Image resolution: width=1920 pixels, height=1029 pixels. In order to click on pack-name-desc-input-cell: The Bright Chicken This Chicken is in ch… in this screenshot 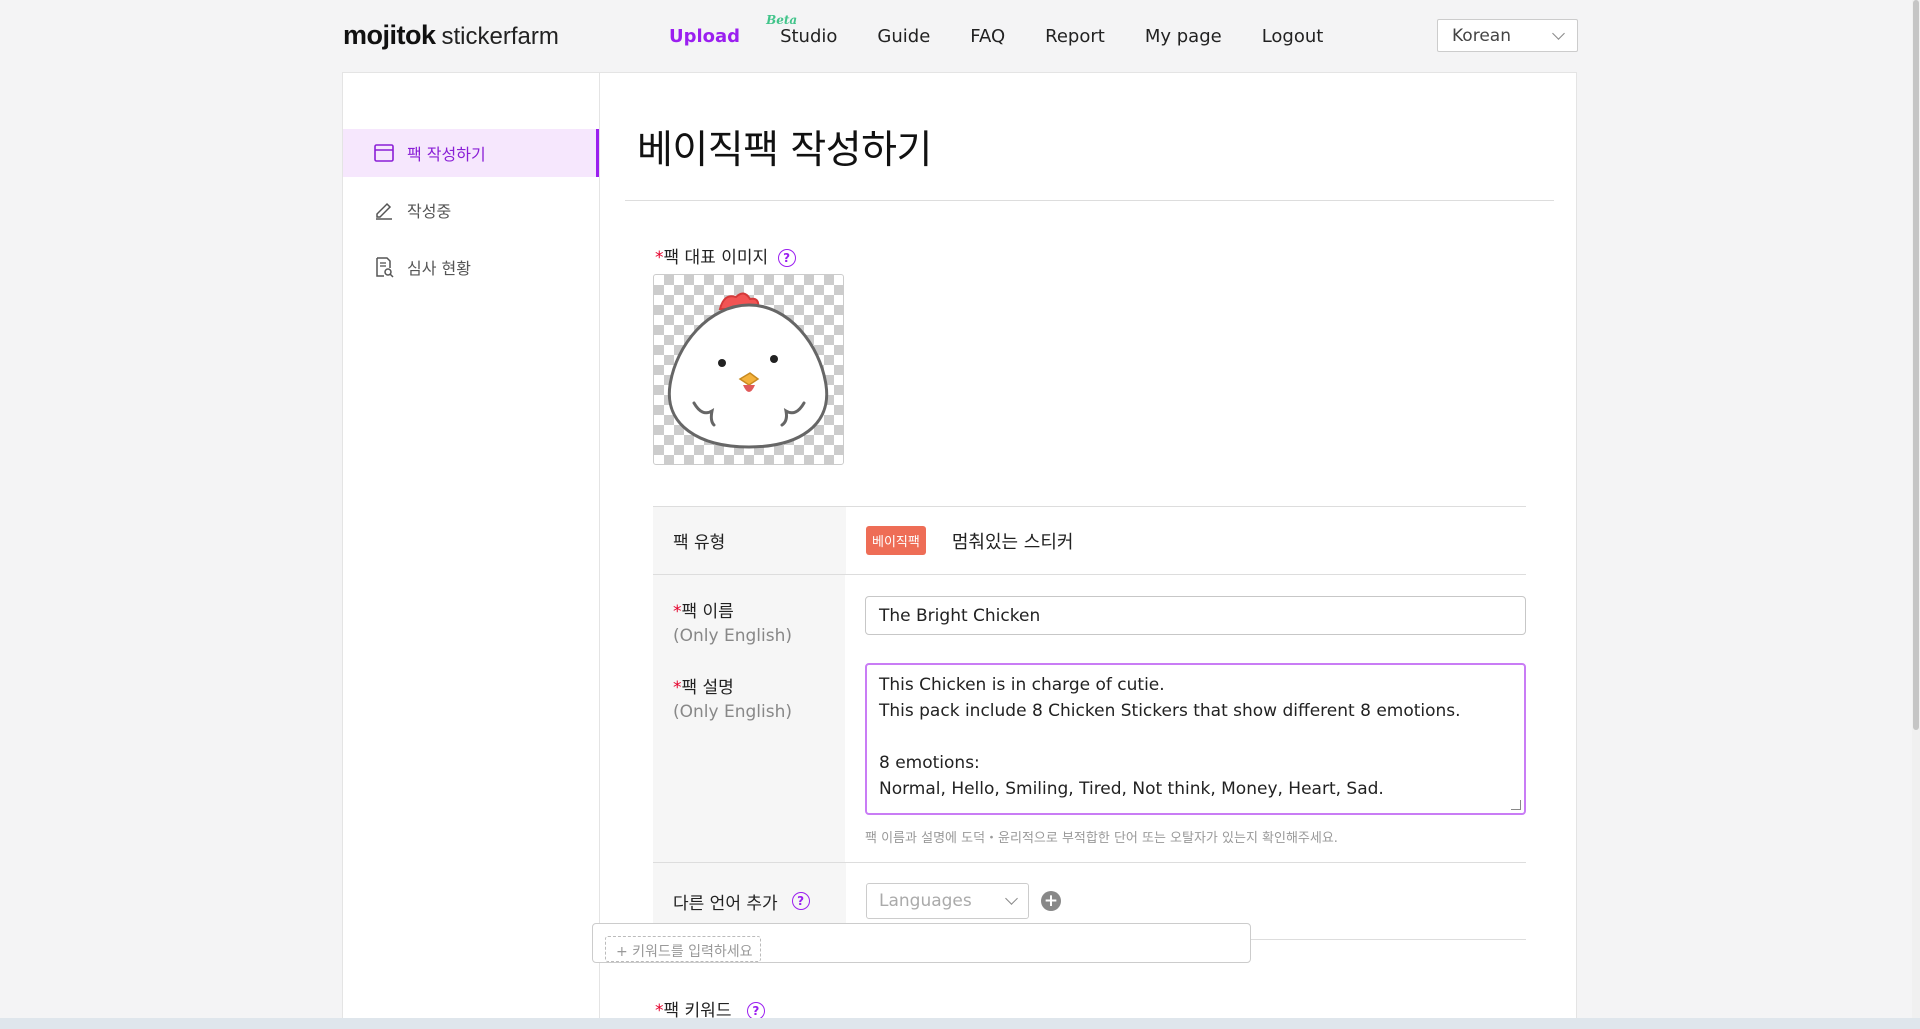, I will do `click(1185, 718)`.